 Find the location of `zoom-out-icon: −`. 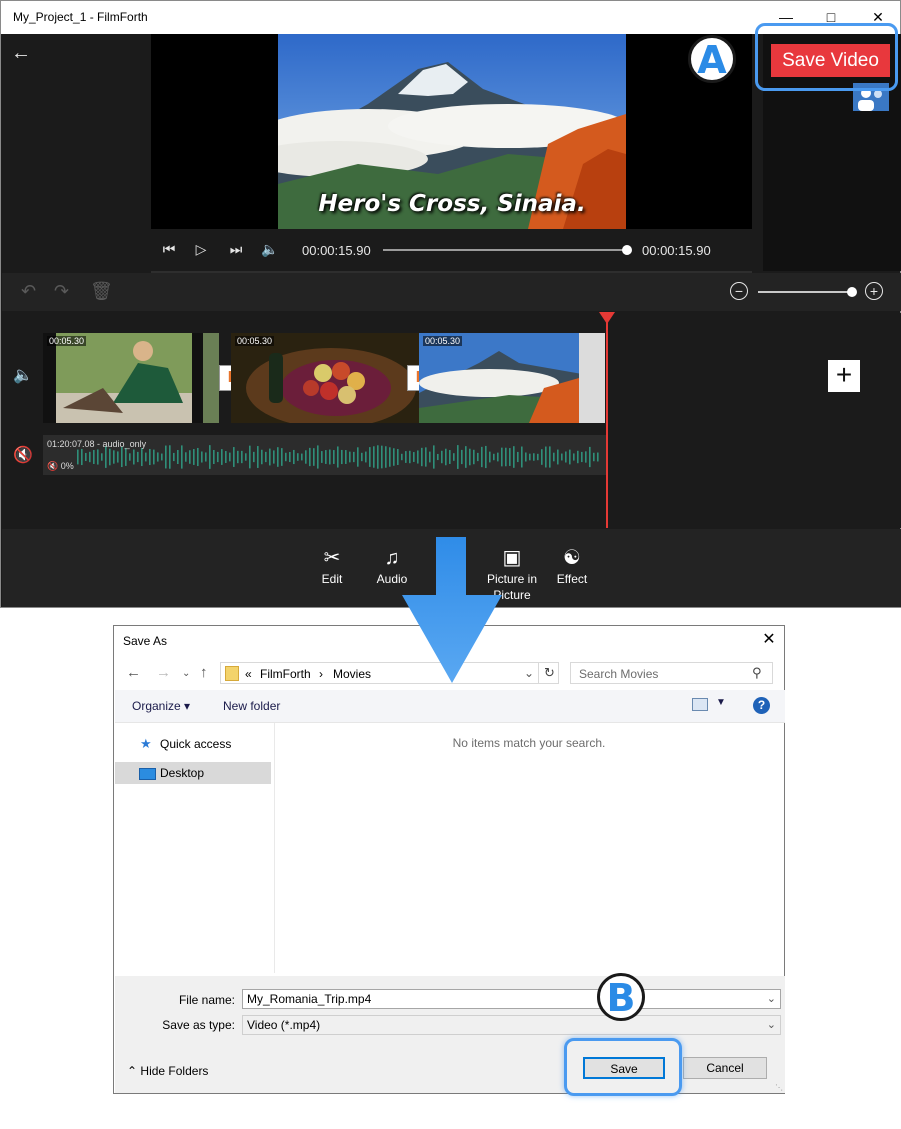

zoom-out-icon: − is located at coordinates (739, 291).